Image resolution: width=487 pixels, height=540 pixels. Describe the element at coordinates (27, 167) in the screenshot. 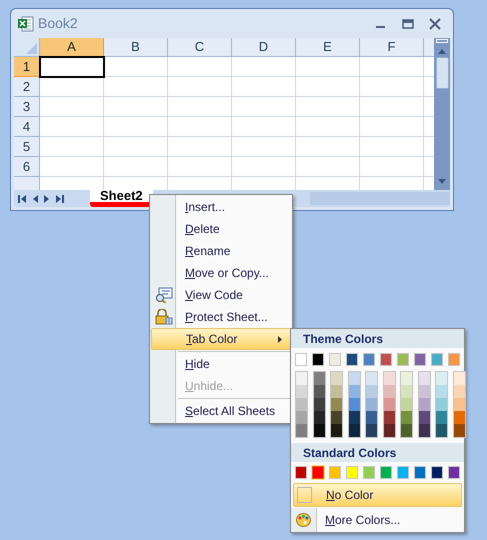

I see `row-header: 6` at that location.